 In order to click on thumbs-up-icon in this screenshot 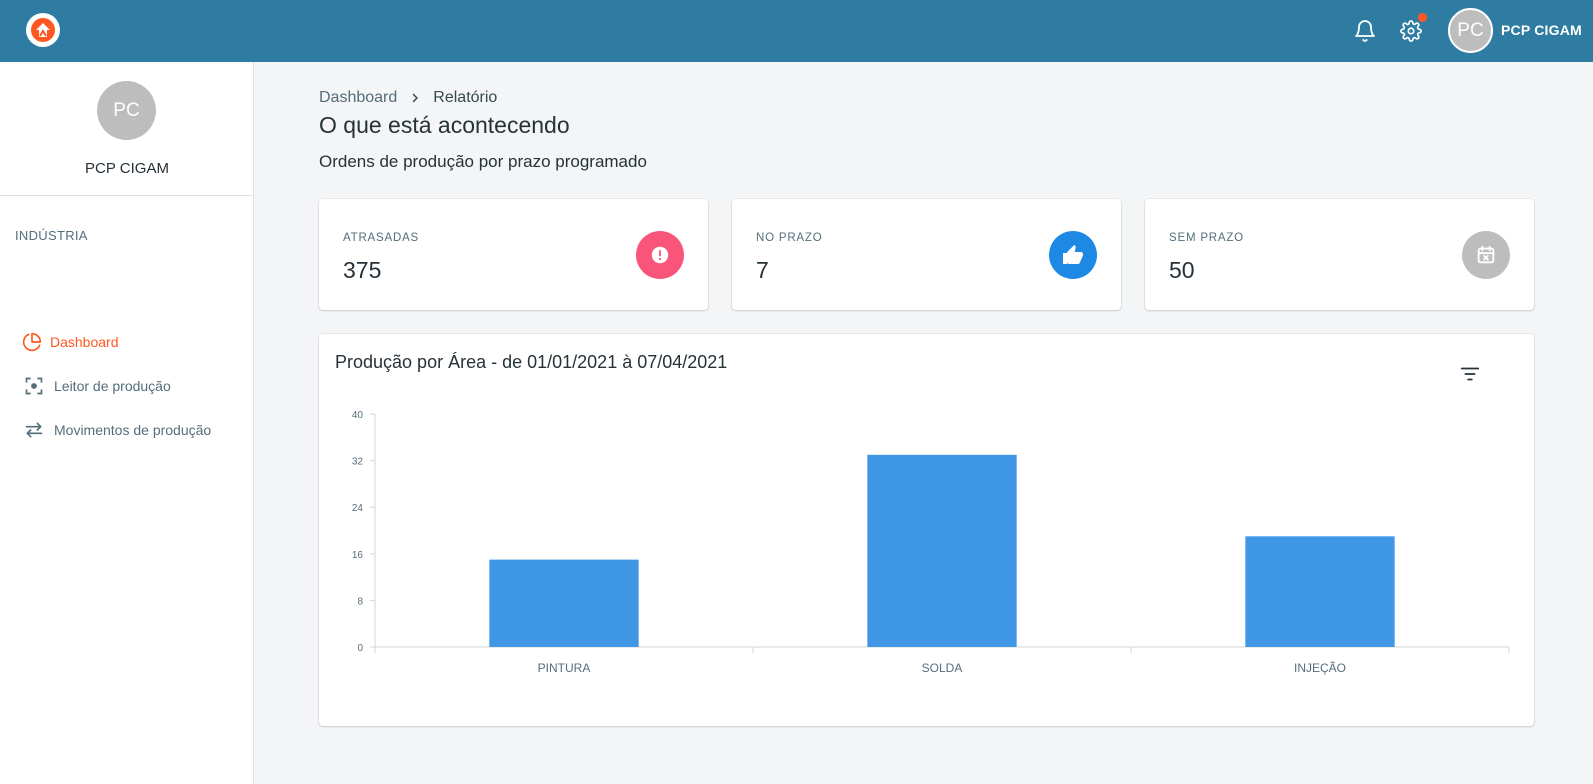, I will do `click(1073, 255)`.